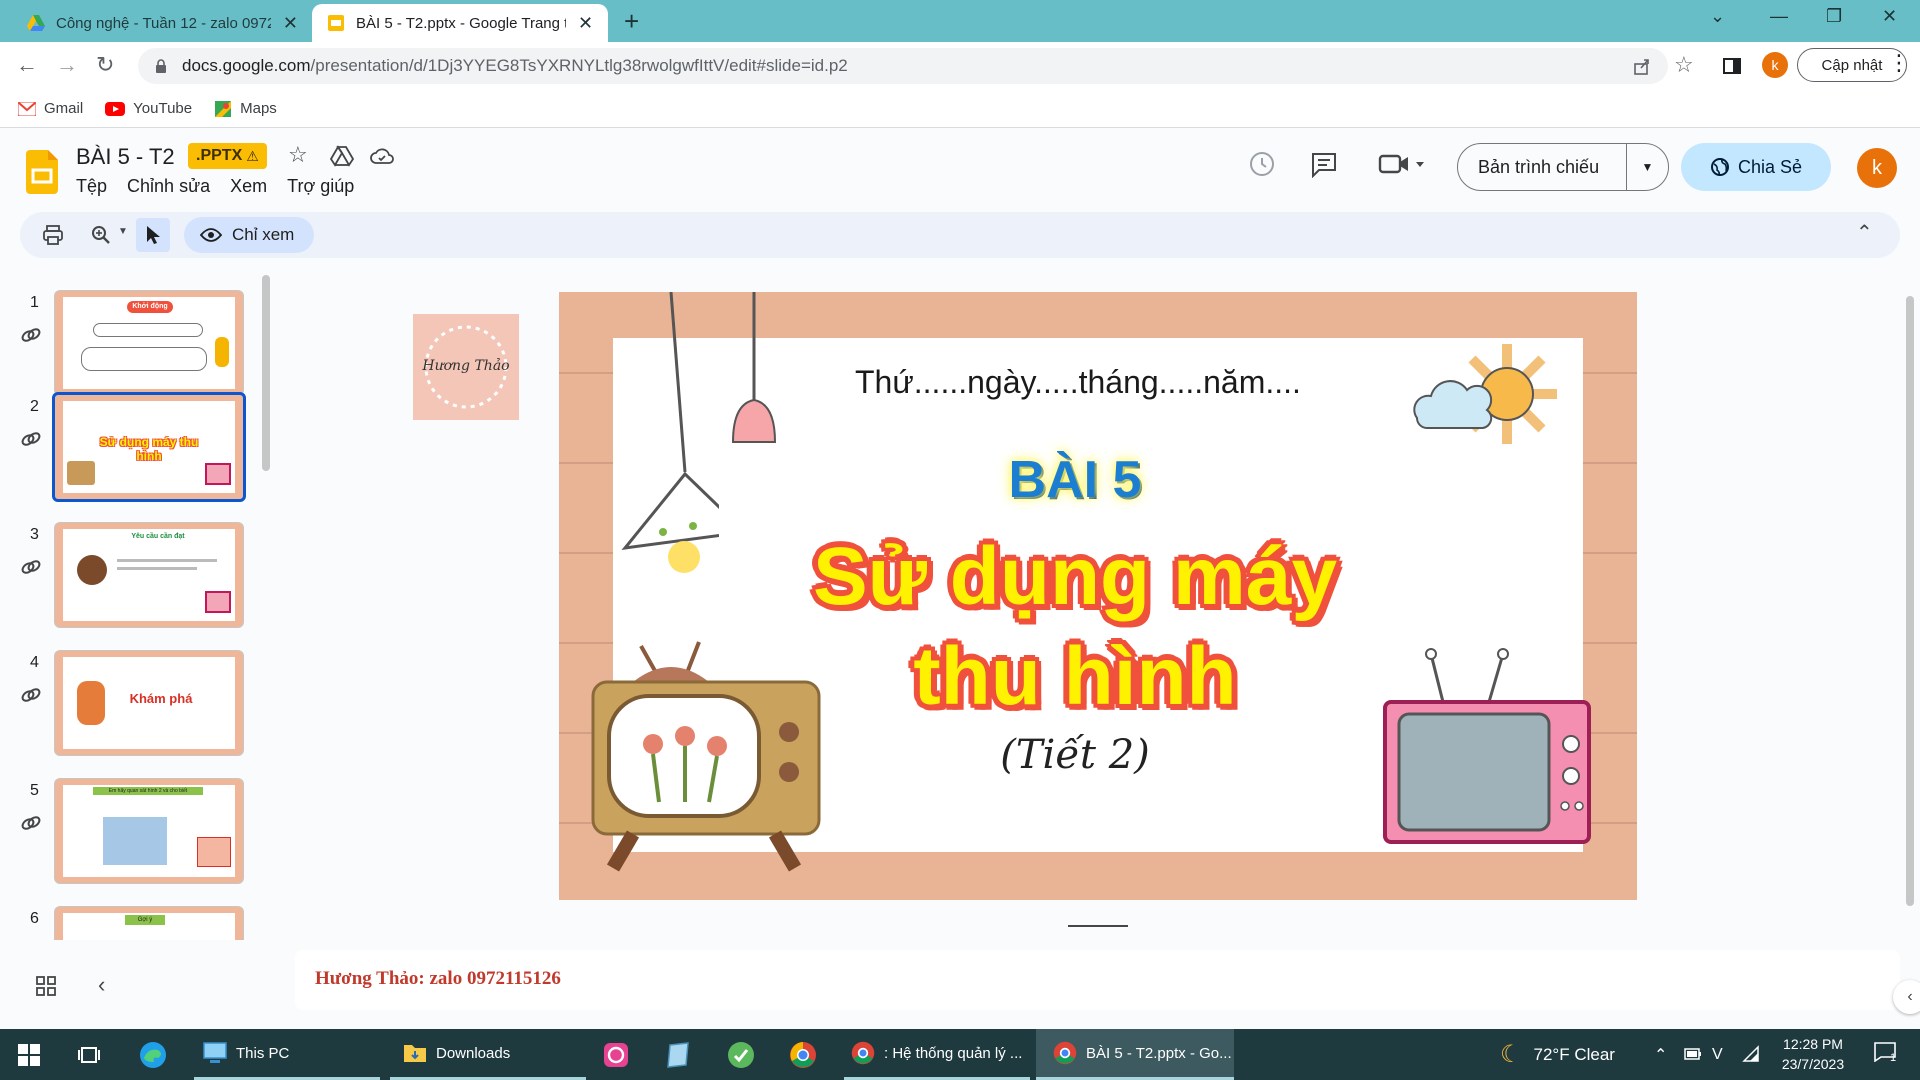 The height and width of the screenshot is (1080, 1920). Describe the element at coordinates (1864, 232) in the screenshot. I see `collapse-chevron-icon: ⌃` at that location.